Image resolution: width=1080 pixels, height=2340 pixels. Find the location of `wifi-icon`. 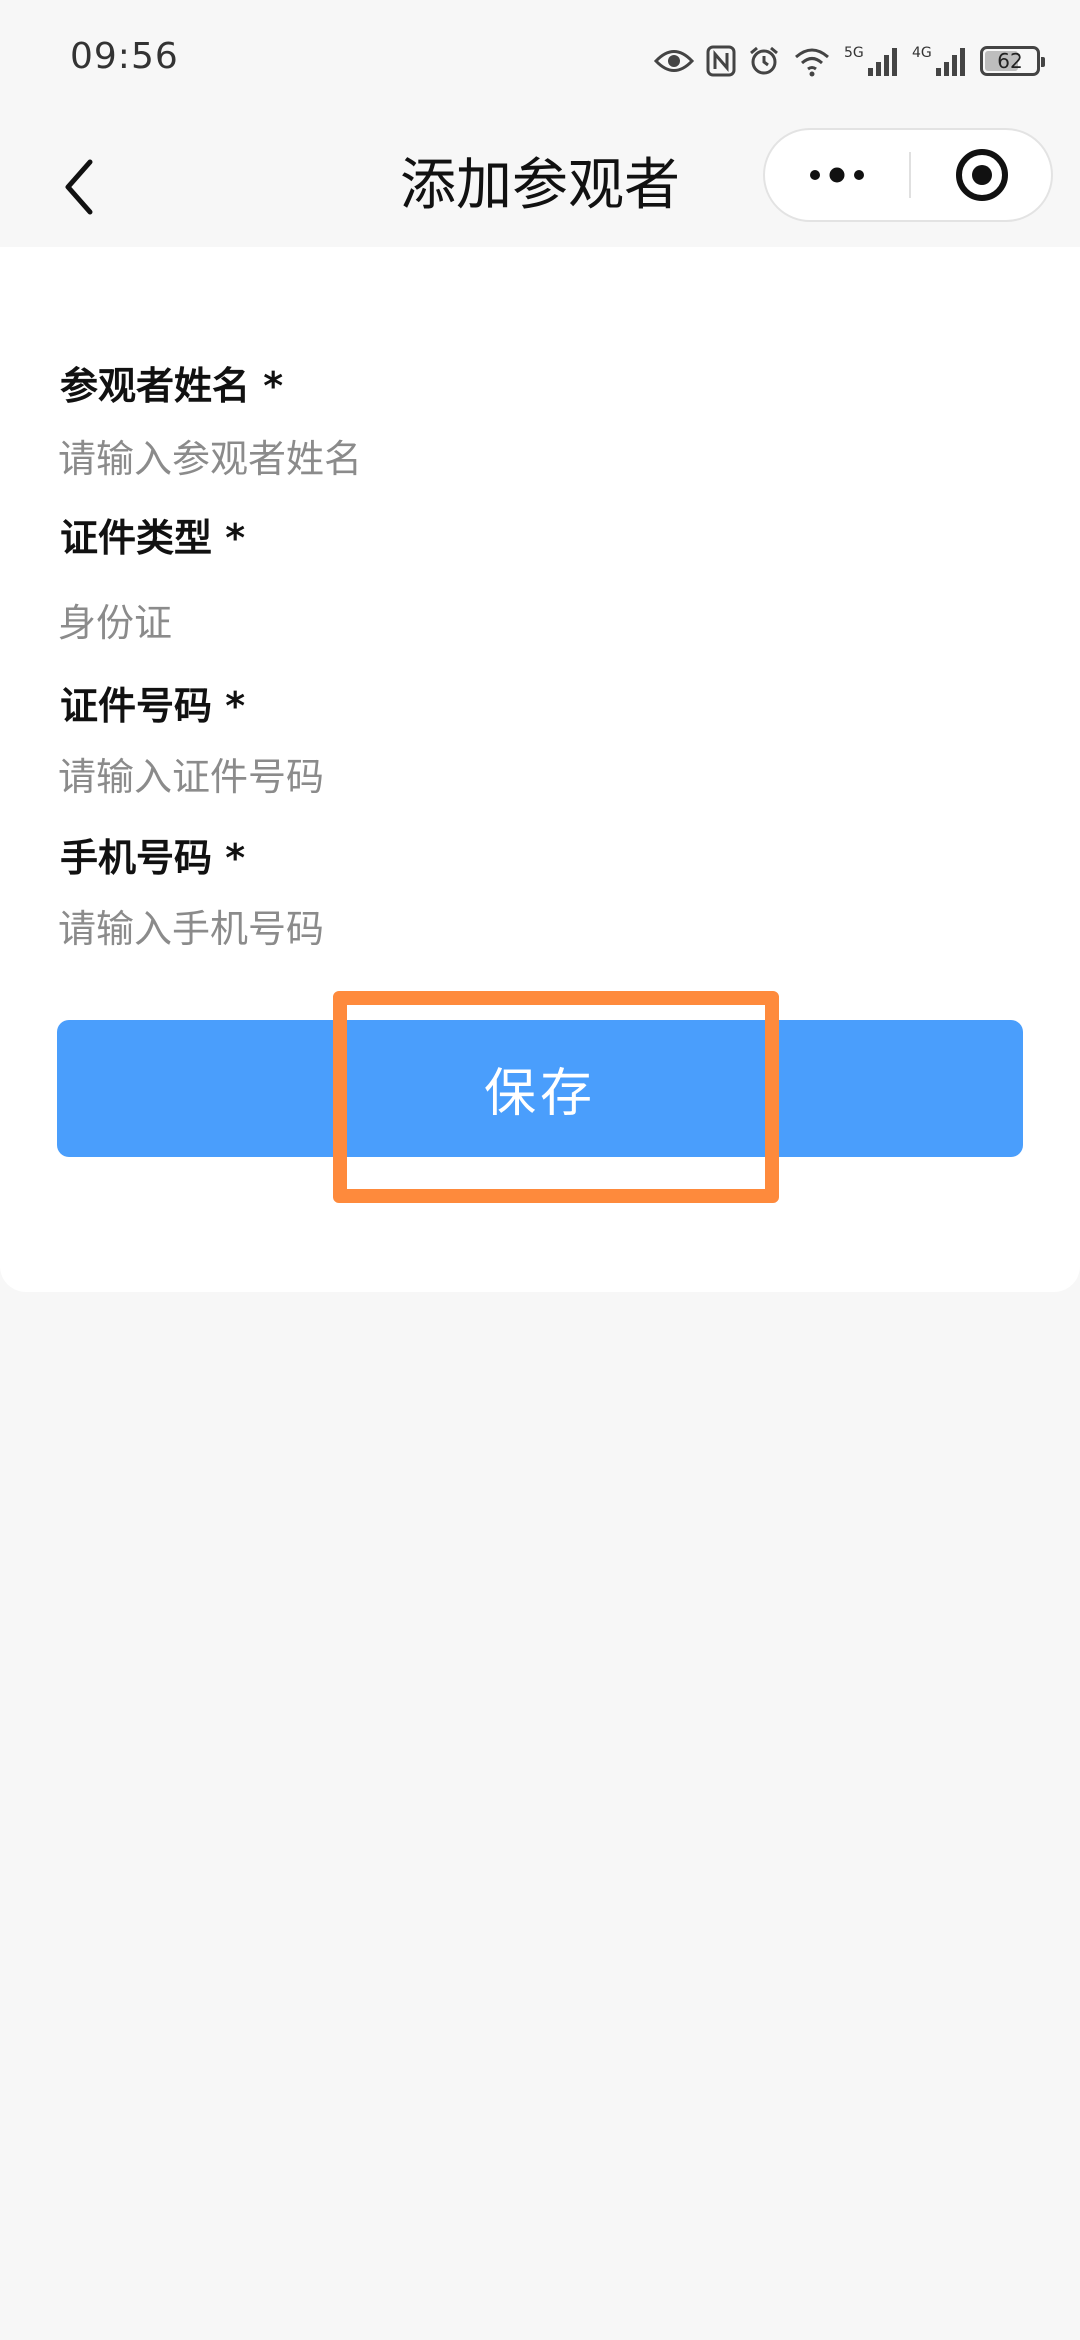

wifi-icon is located at coordinates (812, 62).